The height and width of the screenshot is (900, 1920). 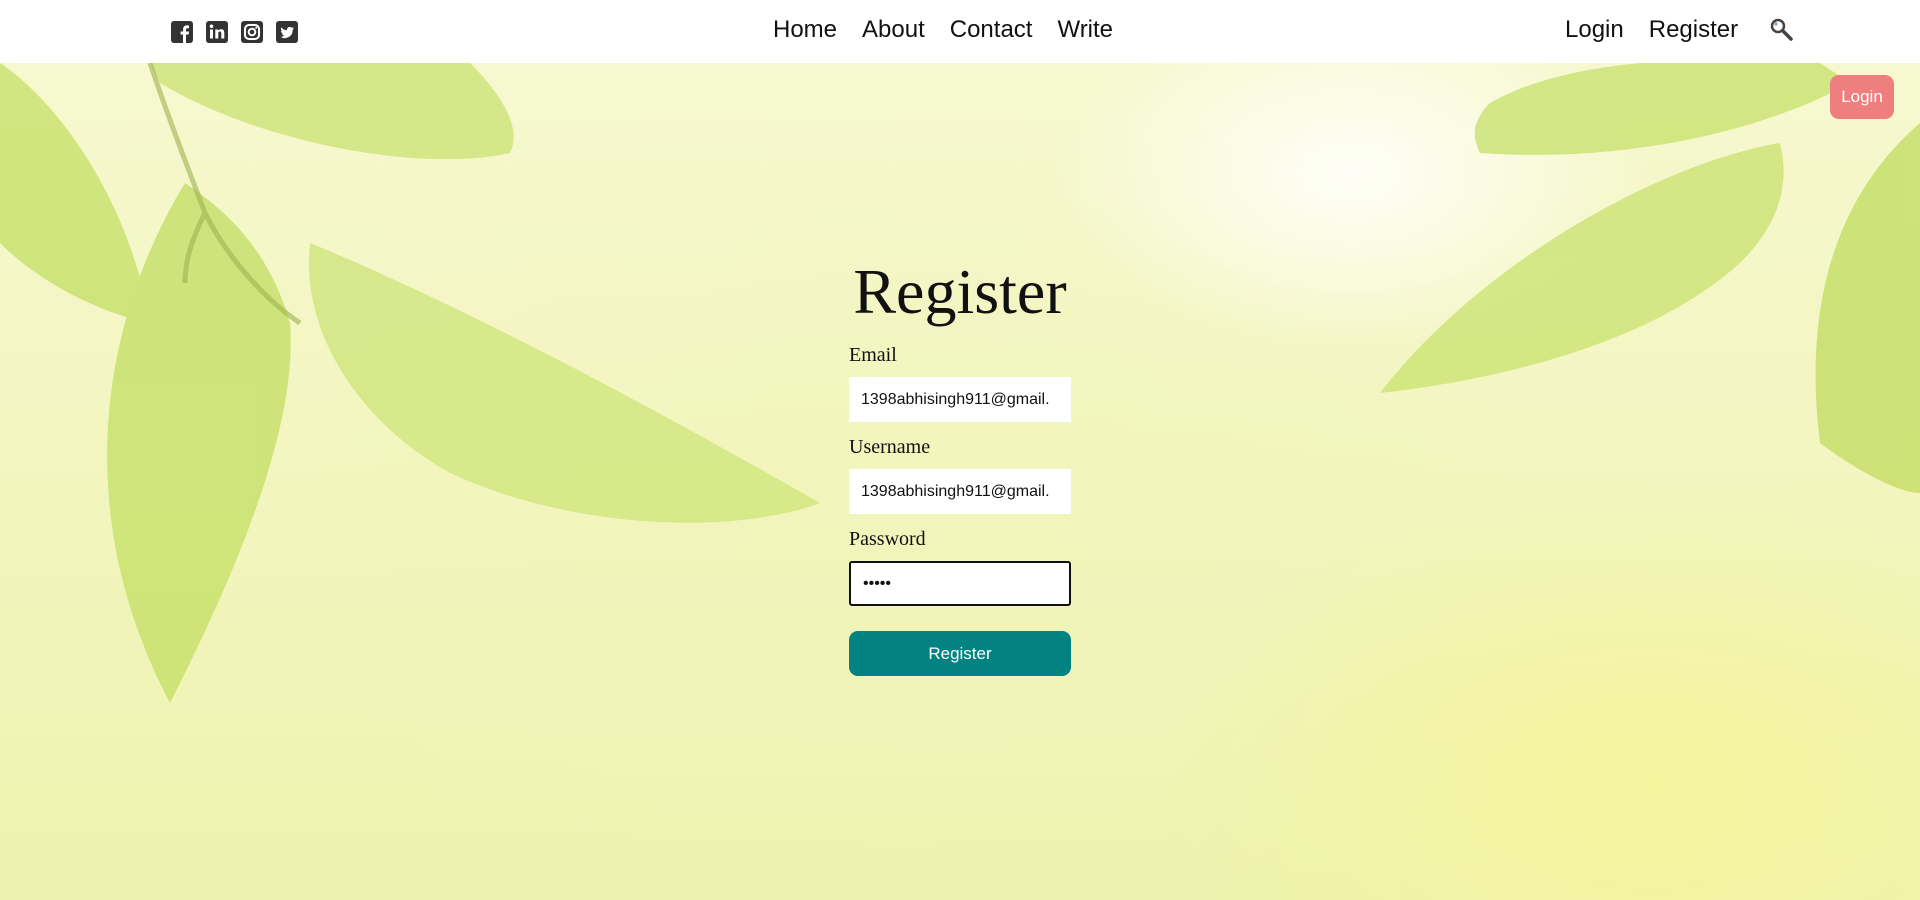 What do you see at coordinates (1693, 30) in the screenshot?
I see `nav-register-link: Register` at bounding box center [1693, 30].